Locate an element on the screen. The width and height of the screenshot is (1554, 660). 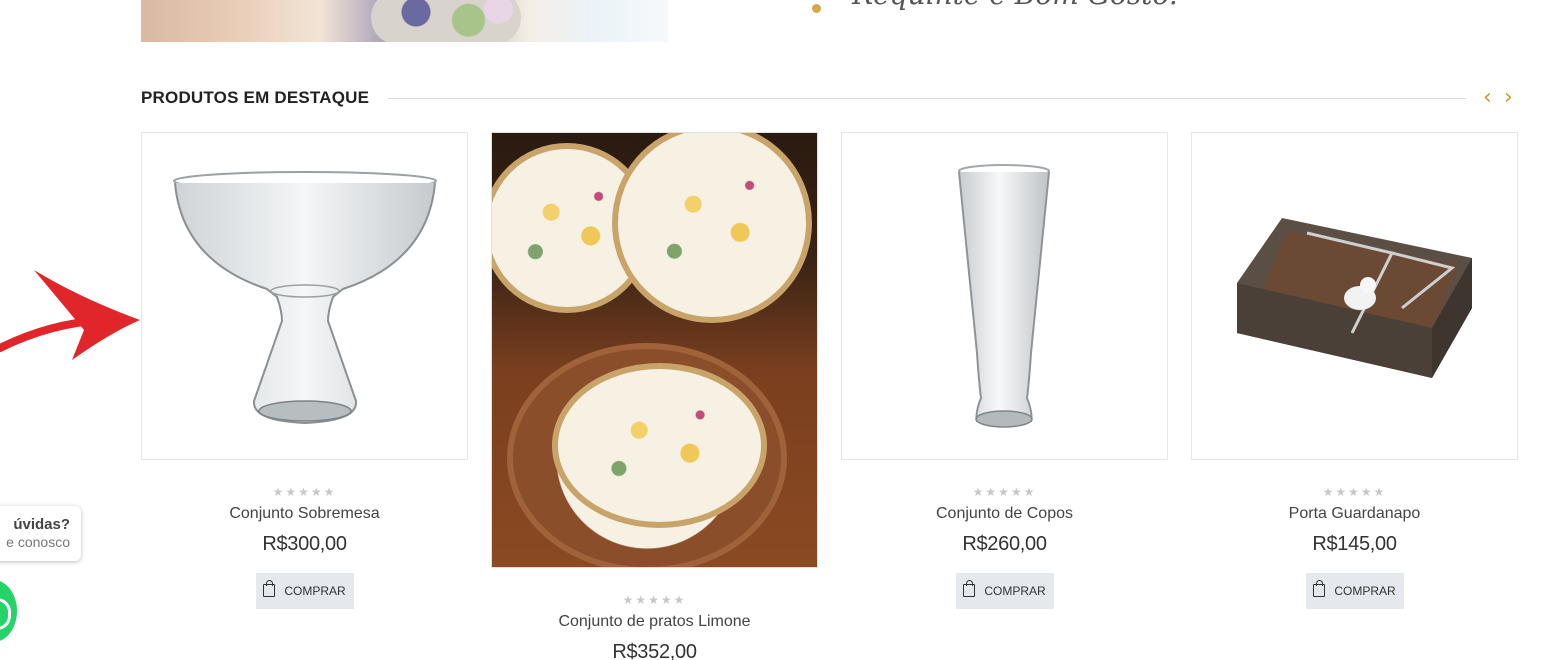
banner-image is located at coordinates (404, 21).